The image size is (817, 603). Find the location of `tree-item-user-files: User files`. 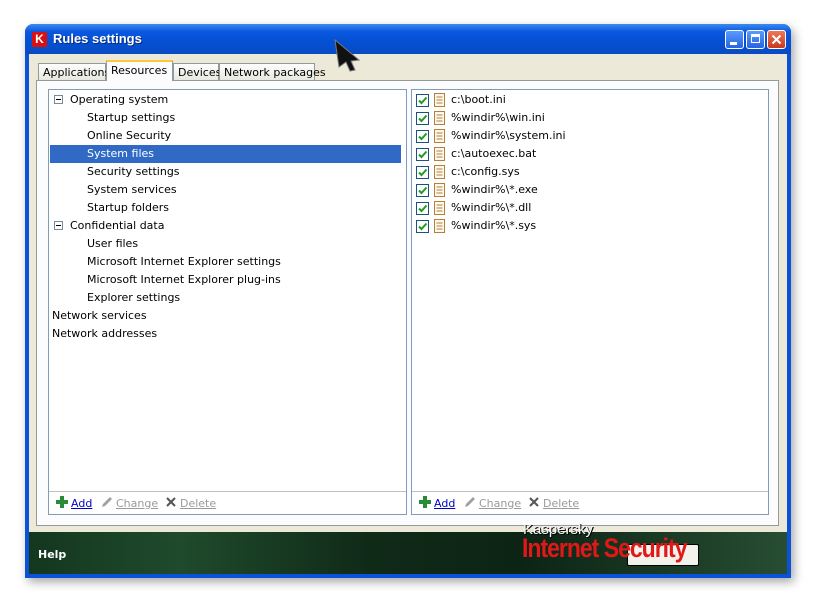

tree-item-user-files: User files is located at coordinates (227, 244).